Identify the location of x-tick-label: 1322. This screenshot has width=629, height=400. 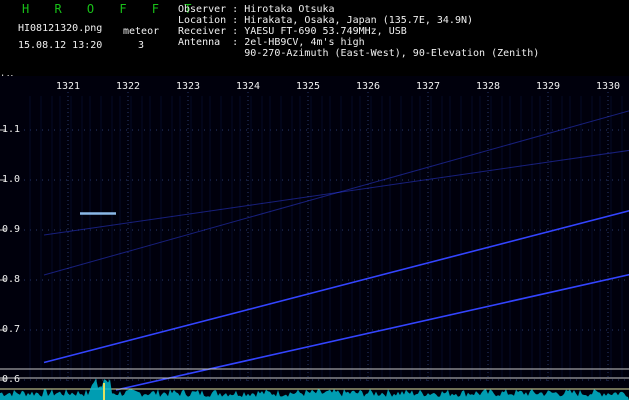
(128, 86).